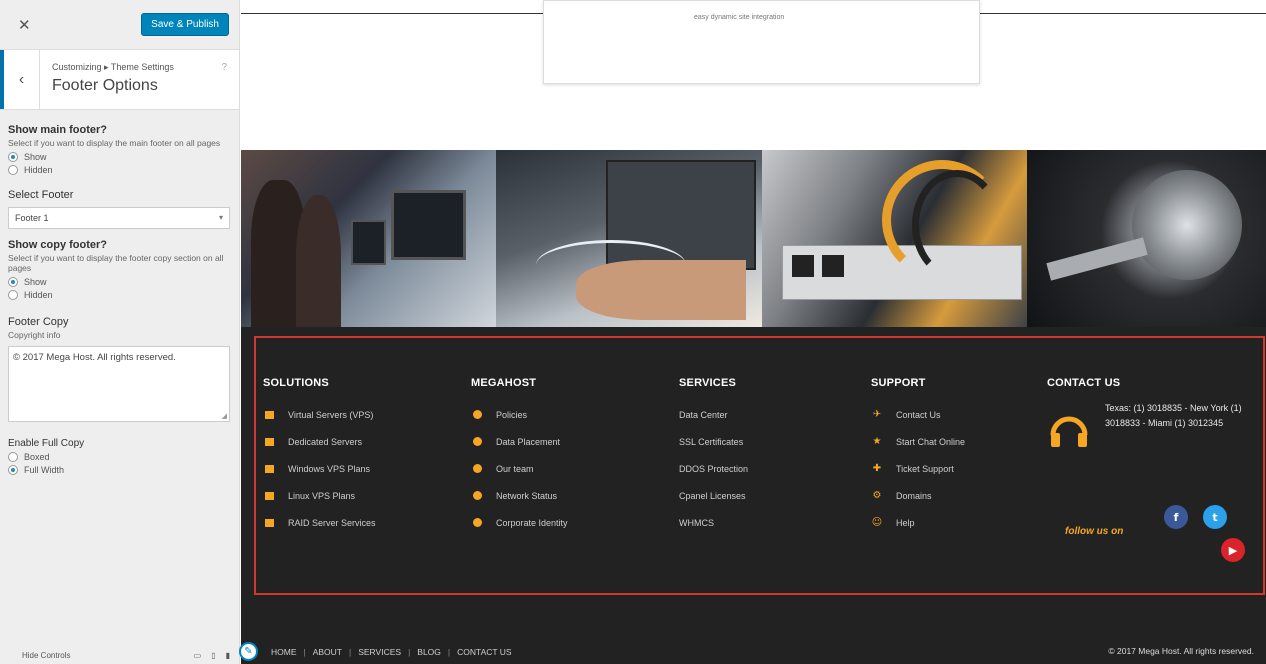 The width and height of the screenshot is (1266, 664). I want to click on footer-column-title: SUPPORT, so click(898, 383).